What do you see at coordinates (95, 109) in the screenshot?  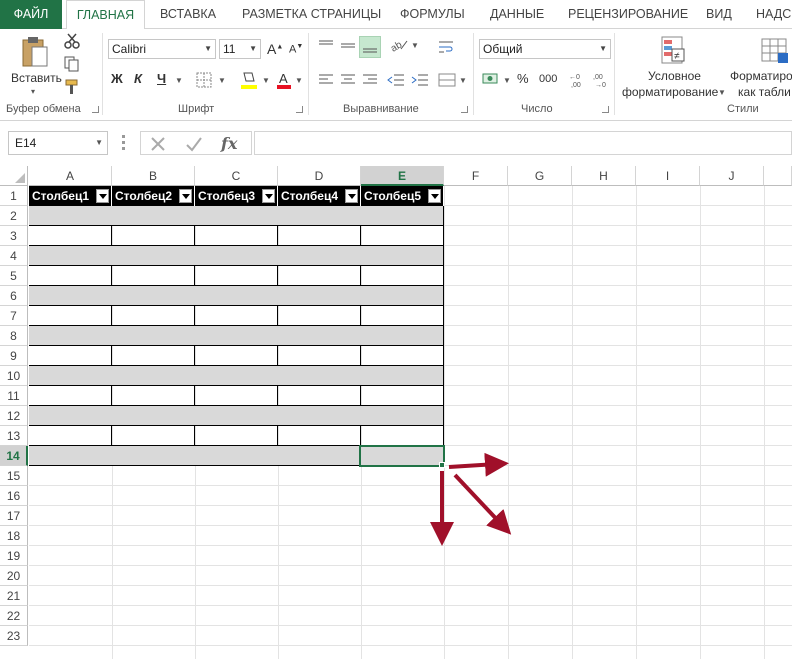 I see `clipboard-launcher-icon` at bounding box center [95, 109].